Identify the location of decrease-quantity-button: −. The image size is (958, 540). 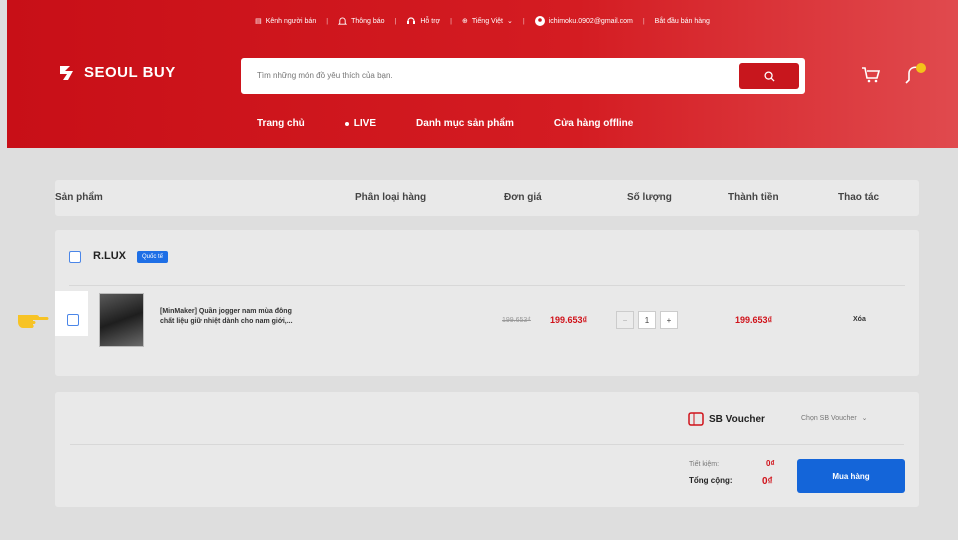
(625, 320).